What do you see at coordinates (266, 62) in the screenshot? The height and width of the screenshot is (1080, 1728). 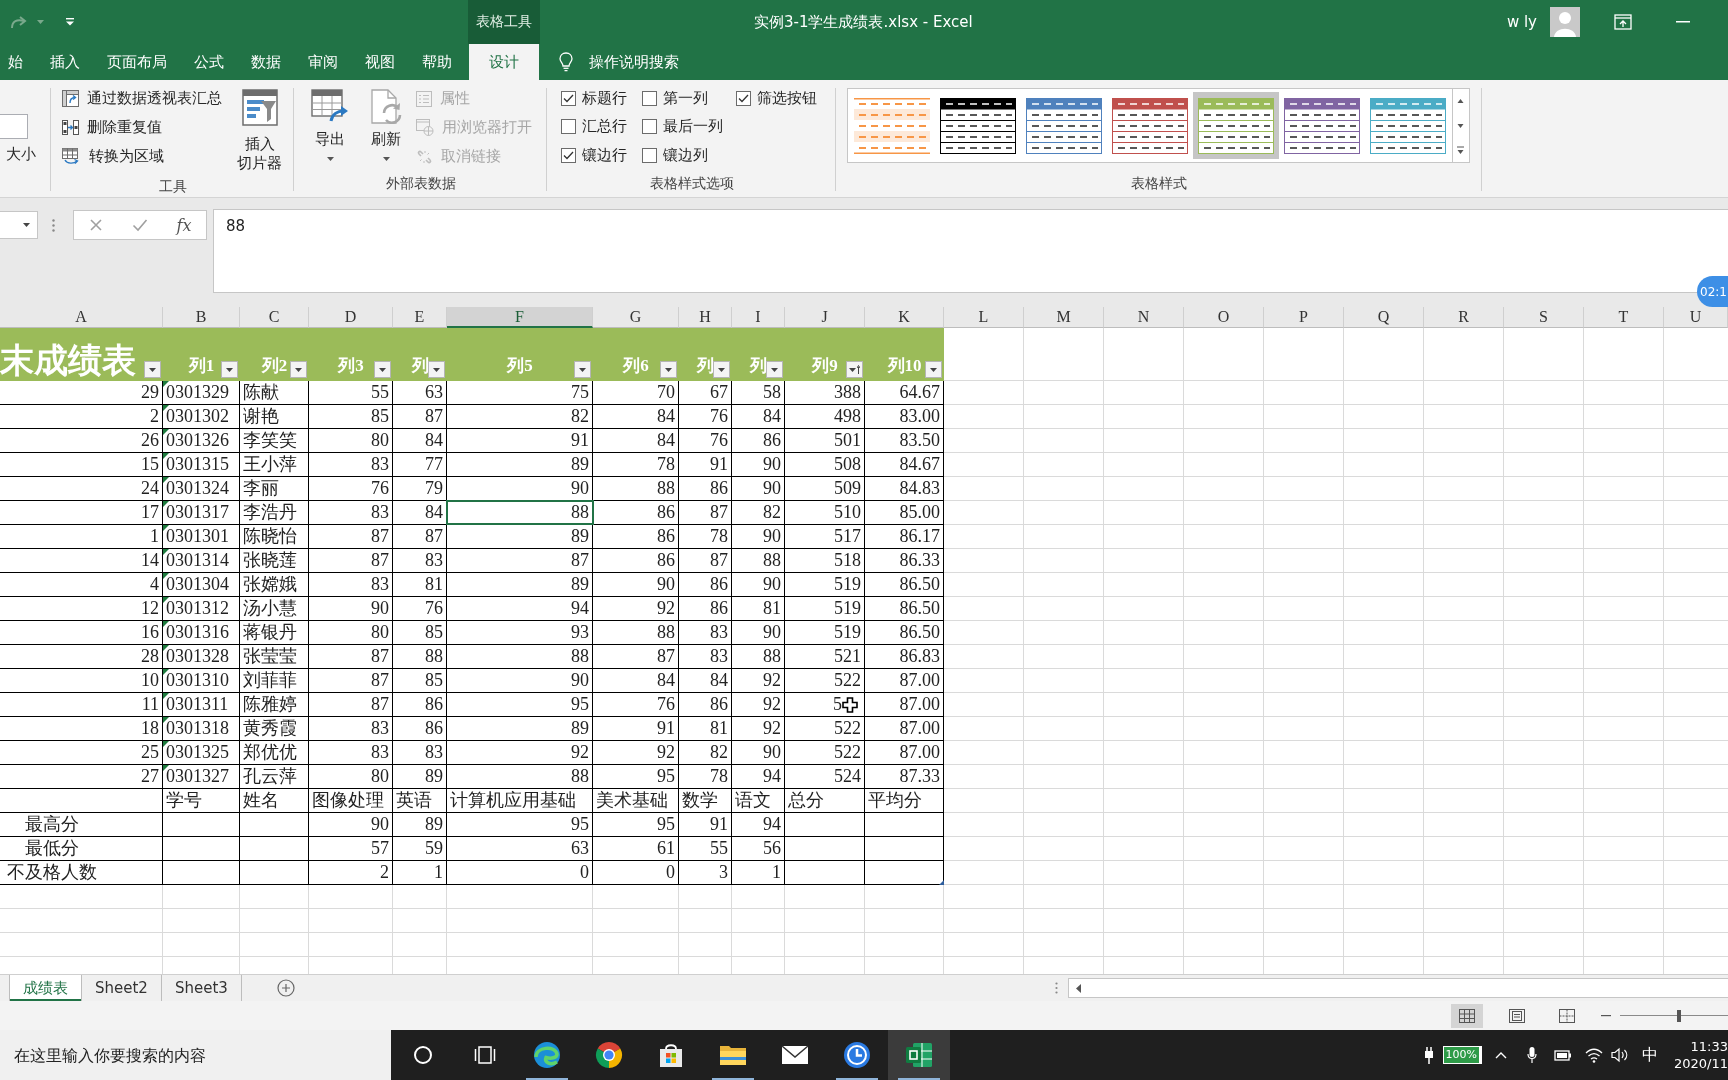 I see `ribbon-tab: 数据` at bounding box center [266, 62].